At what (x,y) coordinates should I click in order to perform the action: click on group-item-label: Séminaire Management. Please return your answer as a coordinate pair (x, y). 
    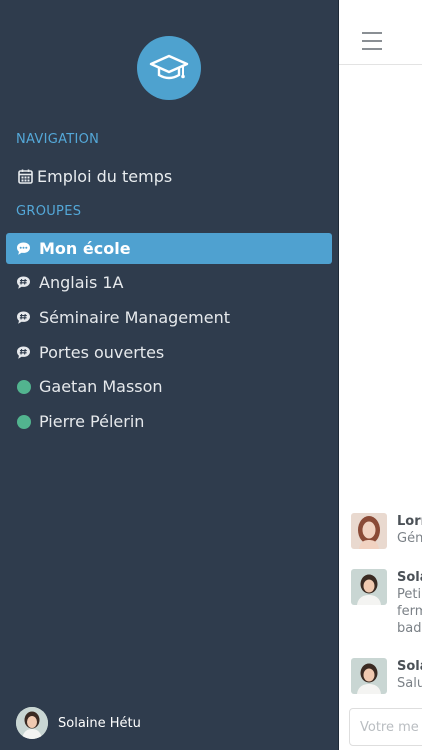
    Looking at the image, I should click on (134, 317).